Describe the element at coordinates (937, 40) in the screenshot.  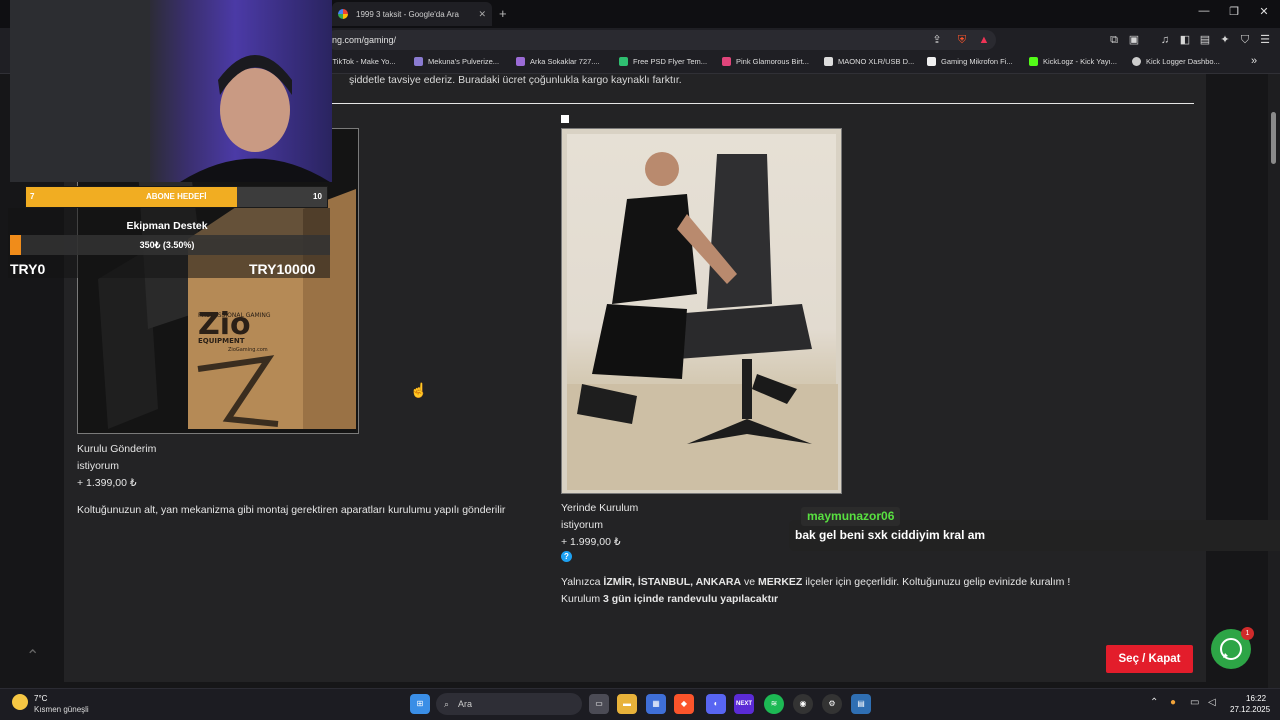
I see `share-icon: ⇪` at that location.